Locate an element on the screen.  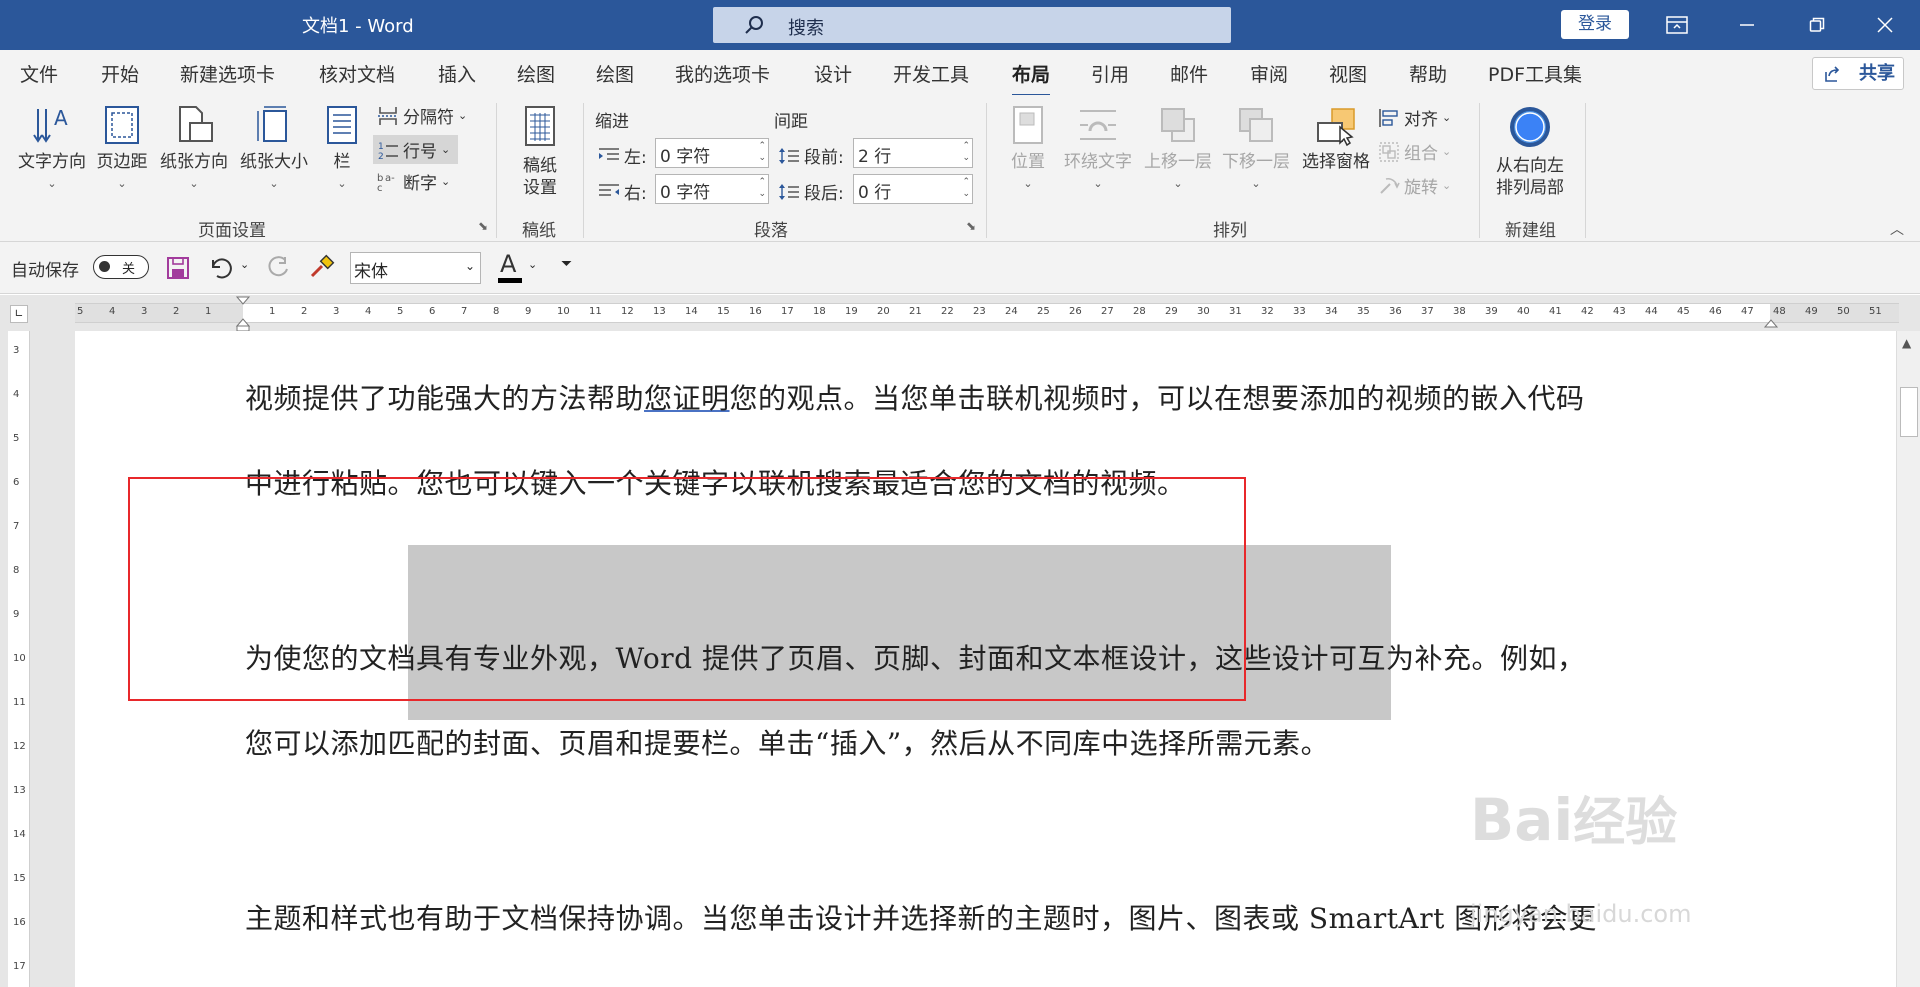
paragraph-launcher-icon: ⬊ is located at coordinates (971, 226).